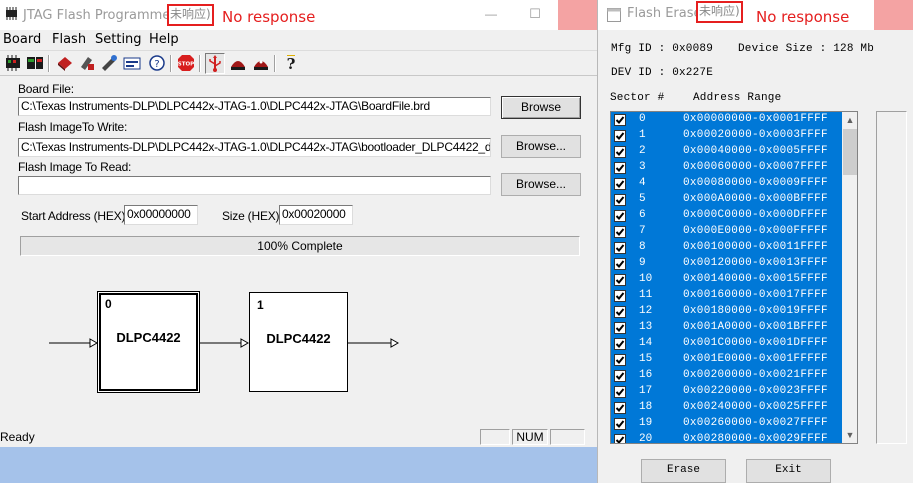  What do you see at coordinates (726, 437) in the screenshot?
I see `sector-row: 20 0x00280000-0x0029FFFF` at bounding box center [726, 437].